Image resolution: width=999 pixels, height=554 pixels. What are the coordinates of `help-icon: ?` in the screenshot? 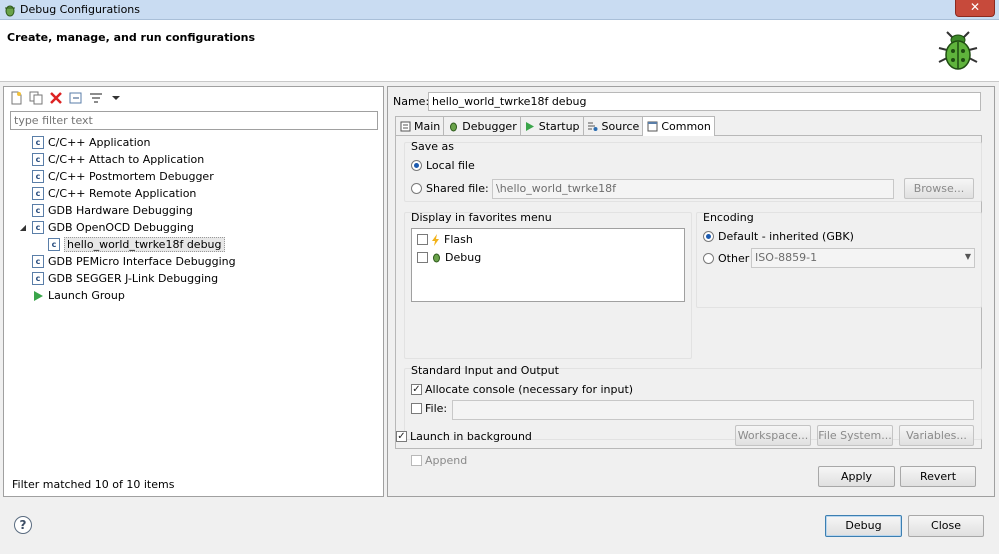 It's located at (23, 525).